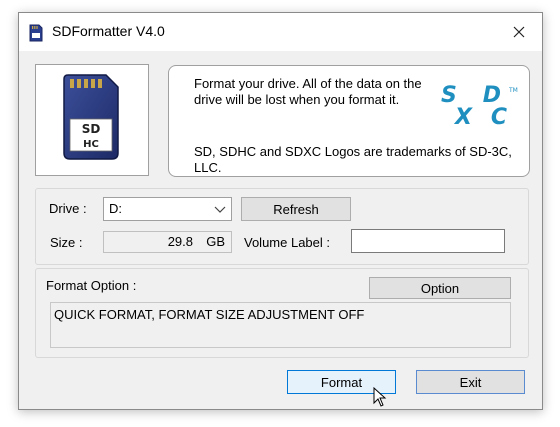 This screenshot has width=560, height=427. Describe the element at coordinates (91, 285) in the screenshot. I see `format-option-title: Format Option :` at that location.